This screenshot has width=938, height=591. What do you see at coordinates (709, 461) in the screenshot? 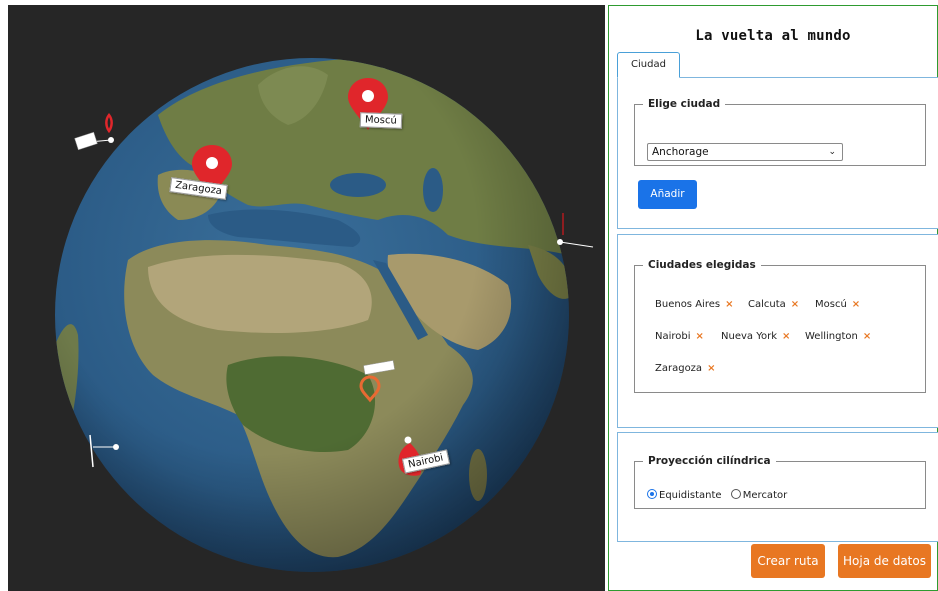
I see `projection-legend: Proyección cilíndrica` at bounding box center [709, 461].